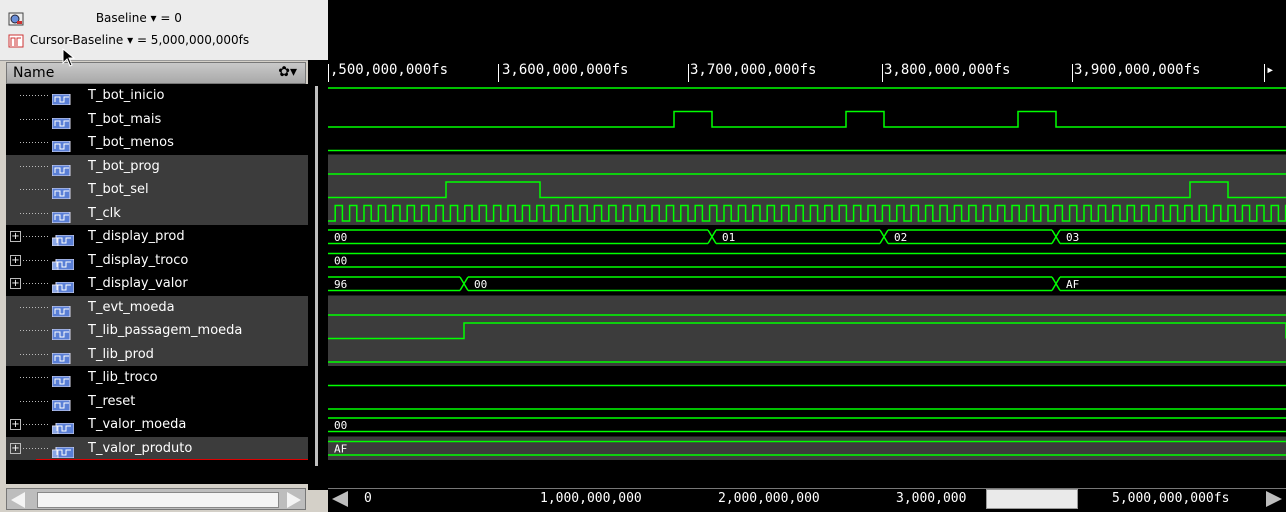  I want to click on signal-name: T_clk, so click(104, 213).